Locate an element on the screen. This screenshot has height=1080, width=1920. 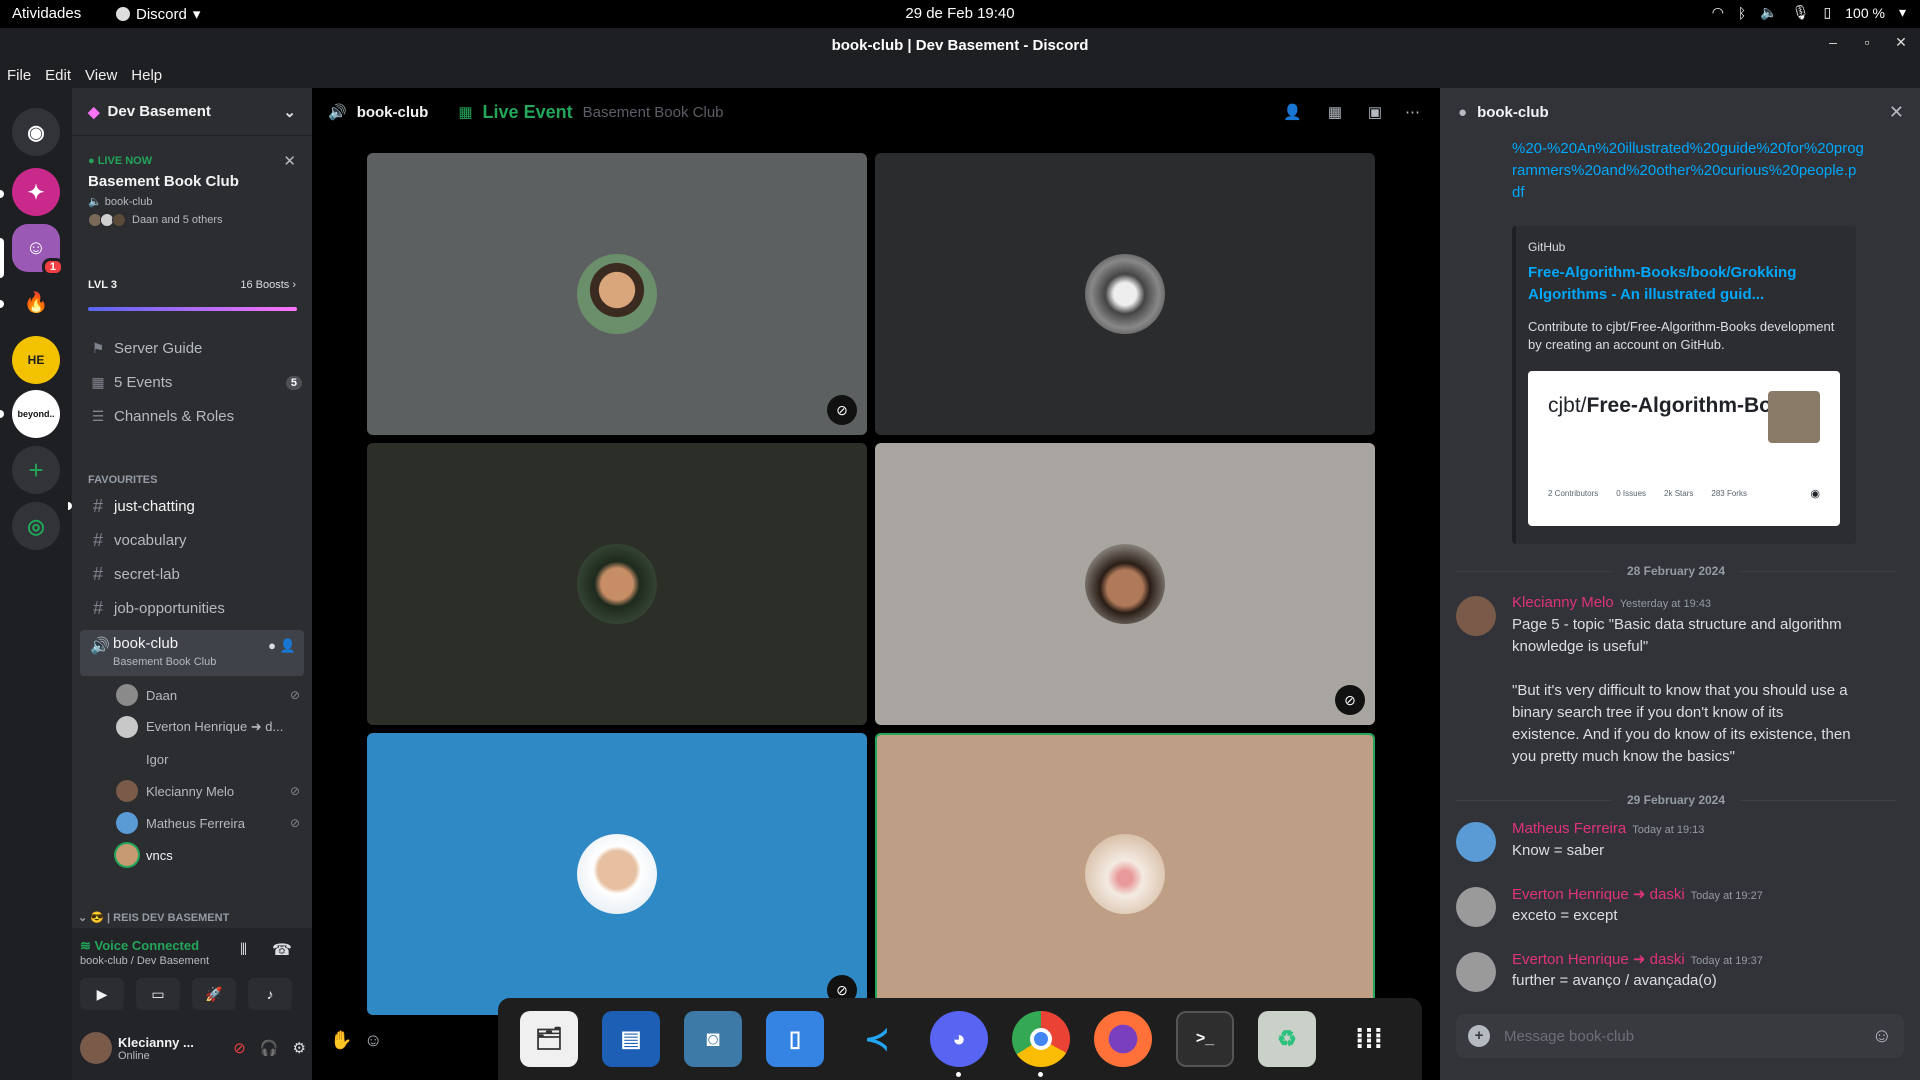
message-text: Know = saber is located at coordinates (1558, 850).